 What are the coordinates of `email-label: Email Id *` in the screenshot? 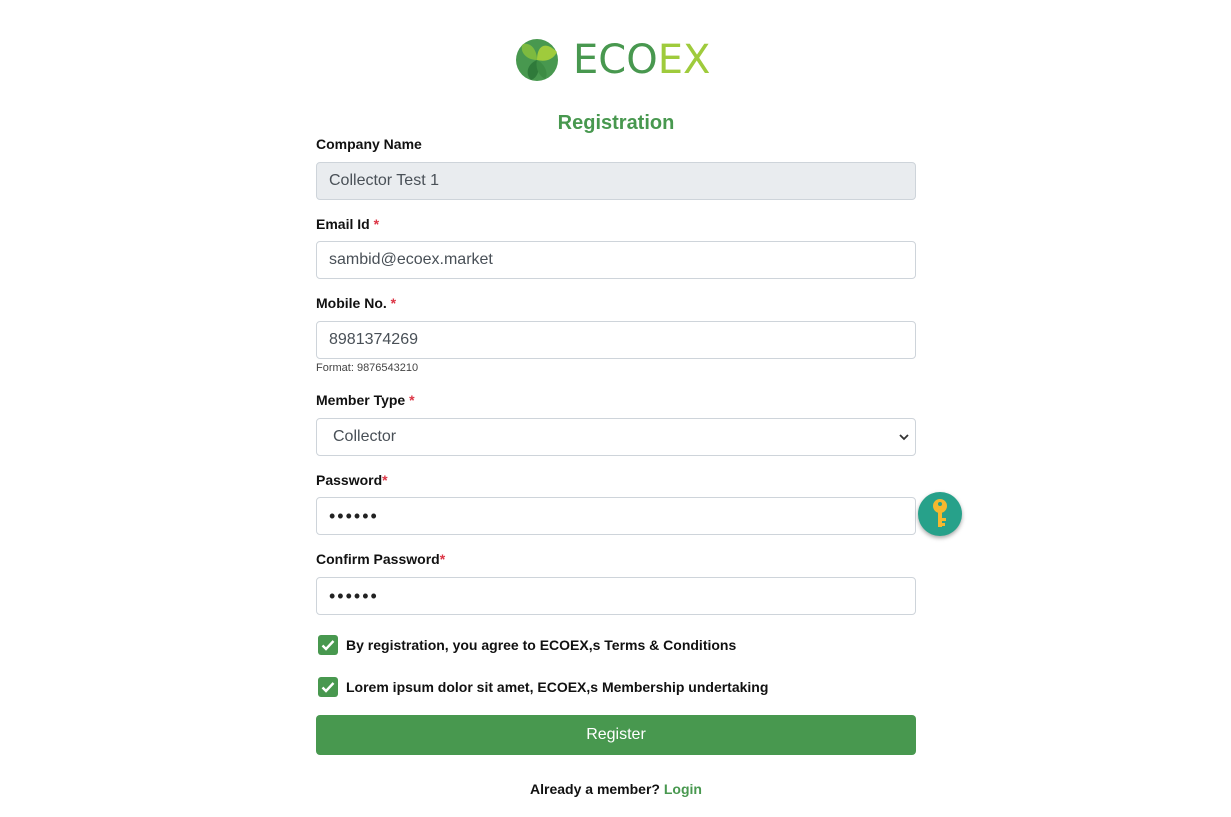 It's located at (347, 224).